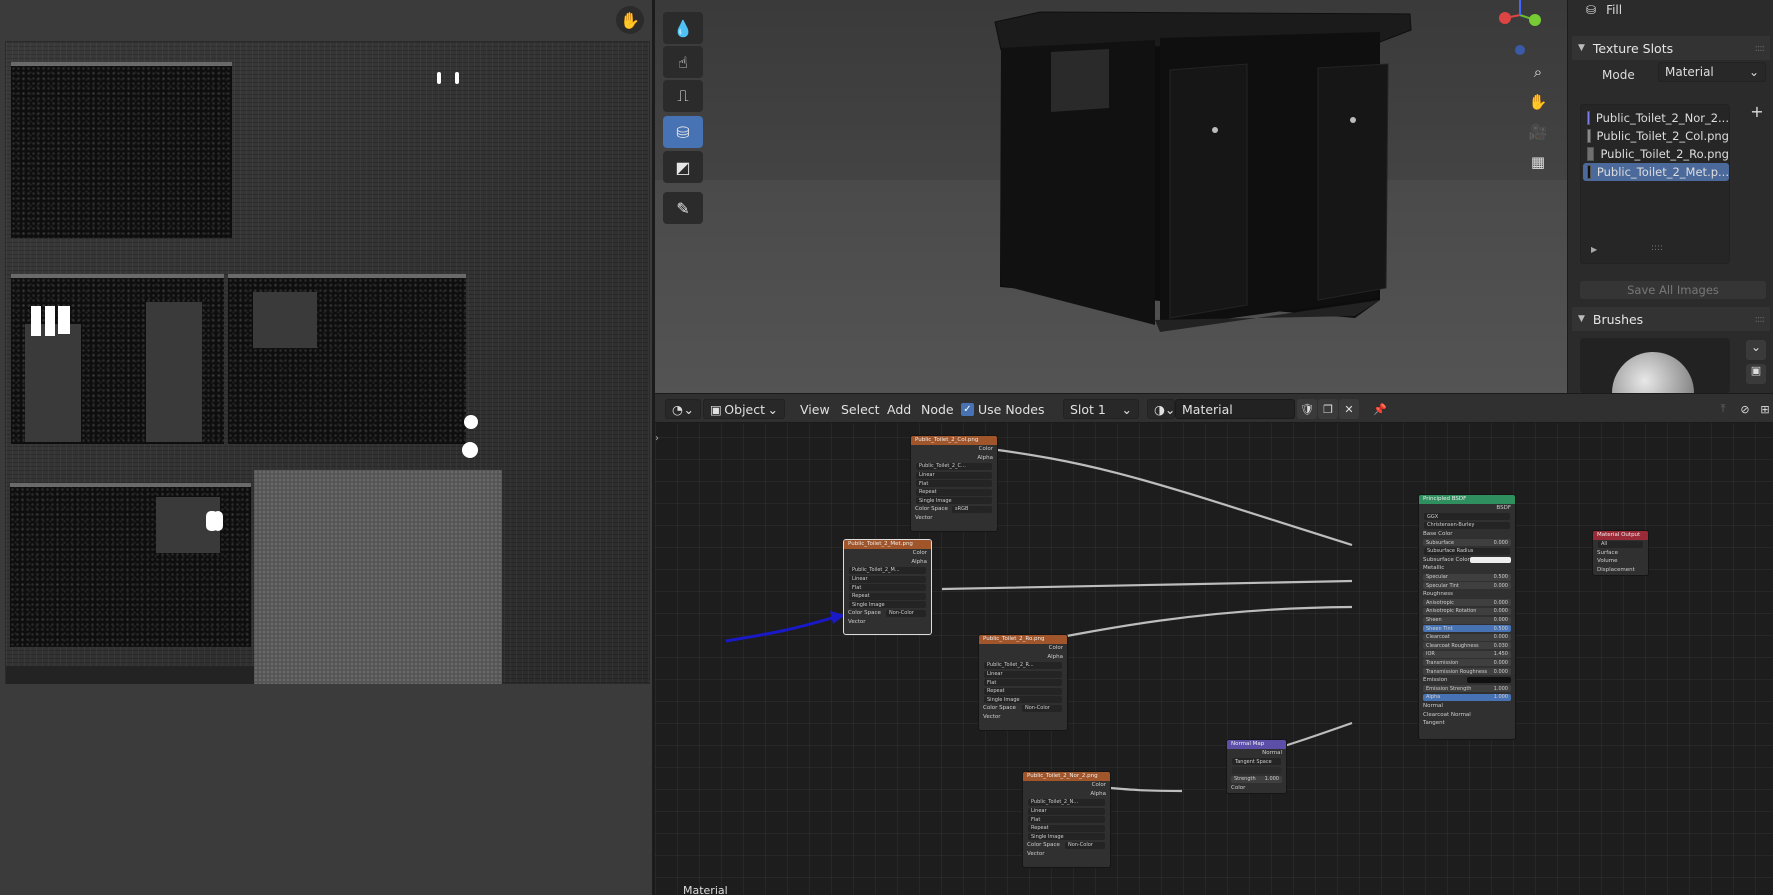  Describe the element at coordinates (860, 409) in the screenshot. I see `menu-select: Select` at that location.